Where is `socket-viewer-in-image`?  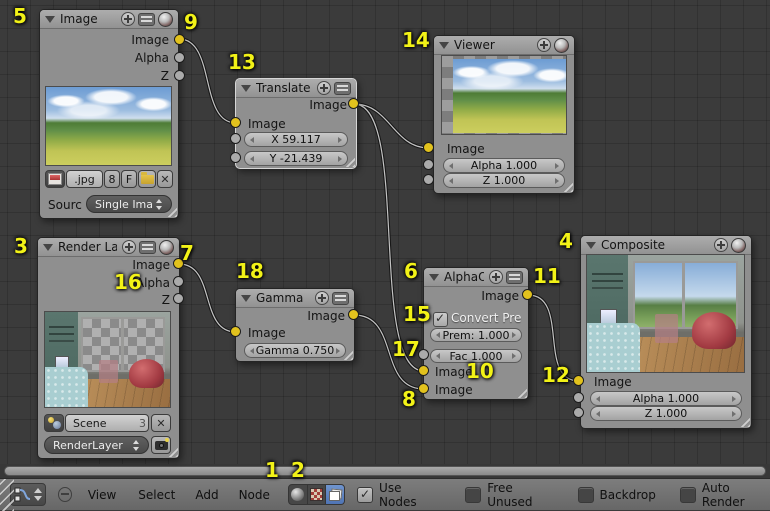
socket-viewer-in-image is located at coordinates (428, 147).